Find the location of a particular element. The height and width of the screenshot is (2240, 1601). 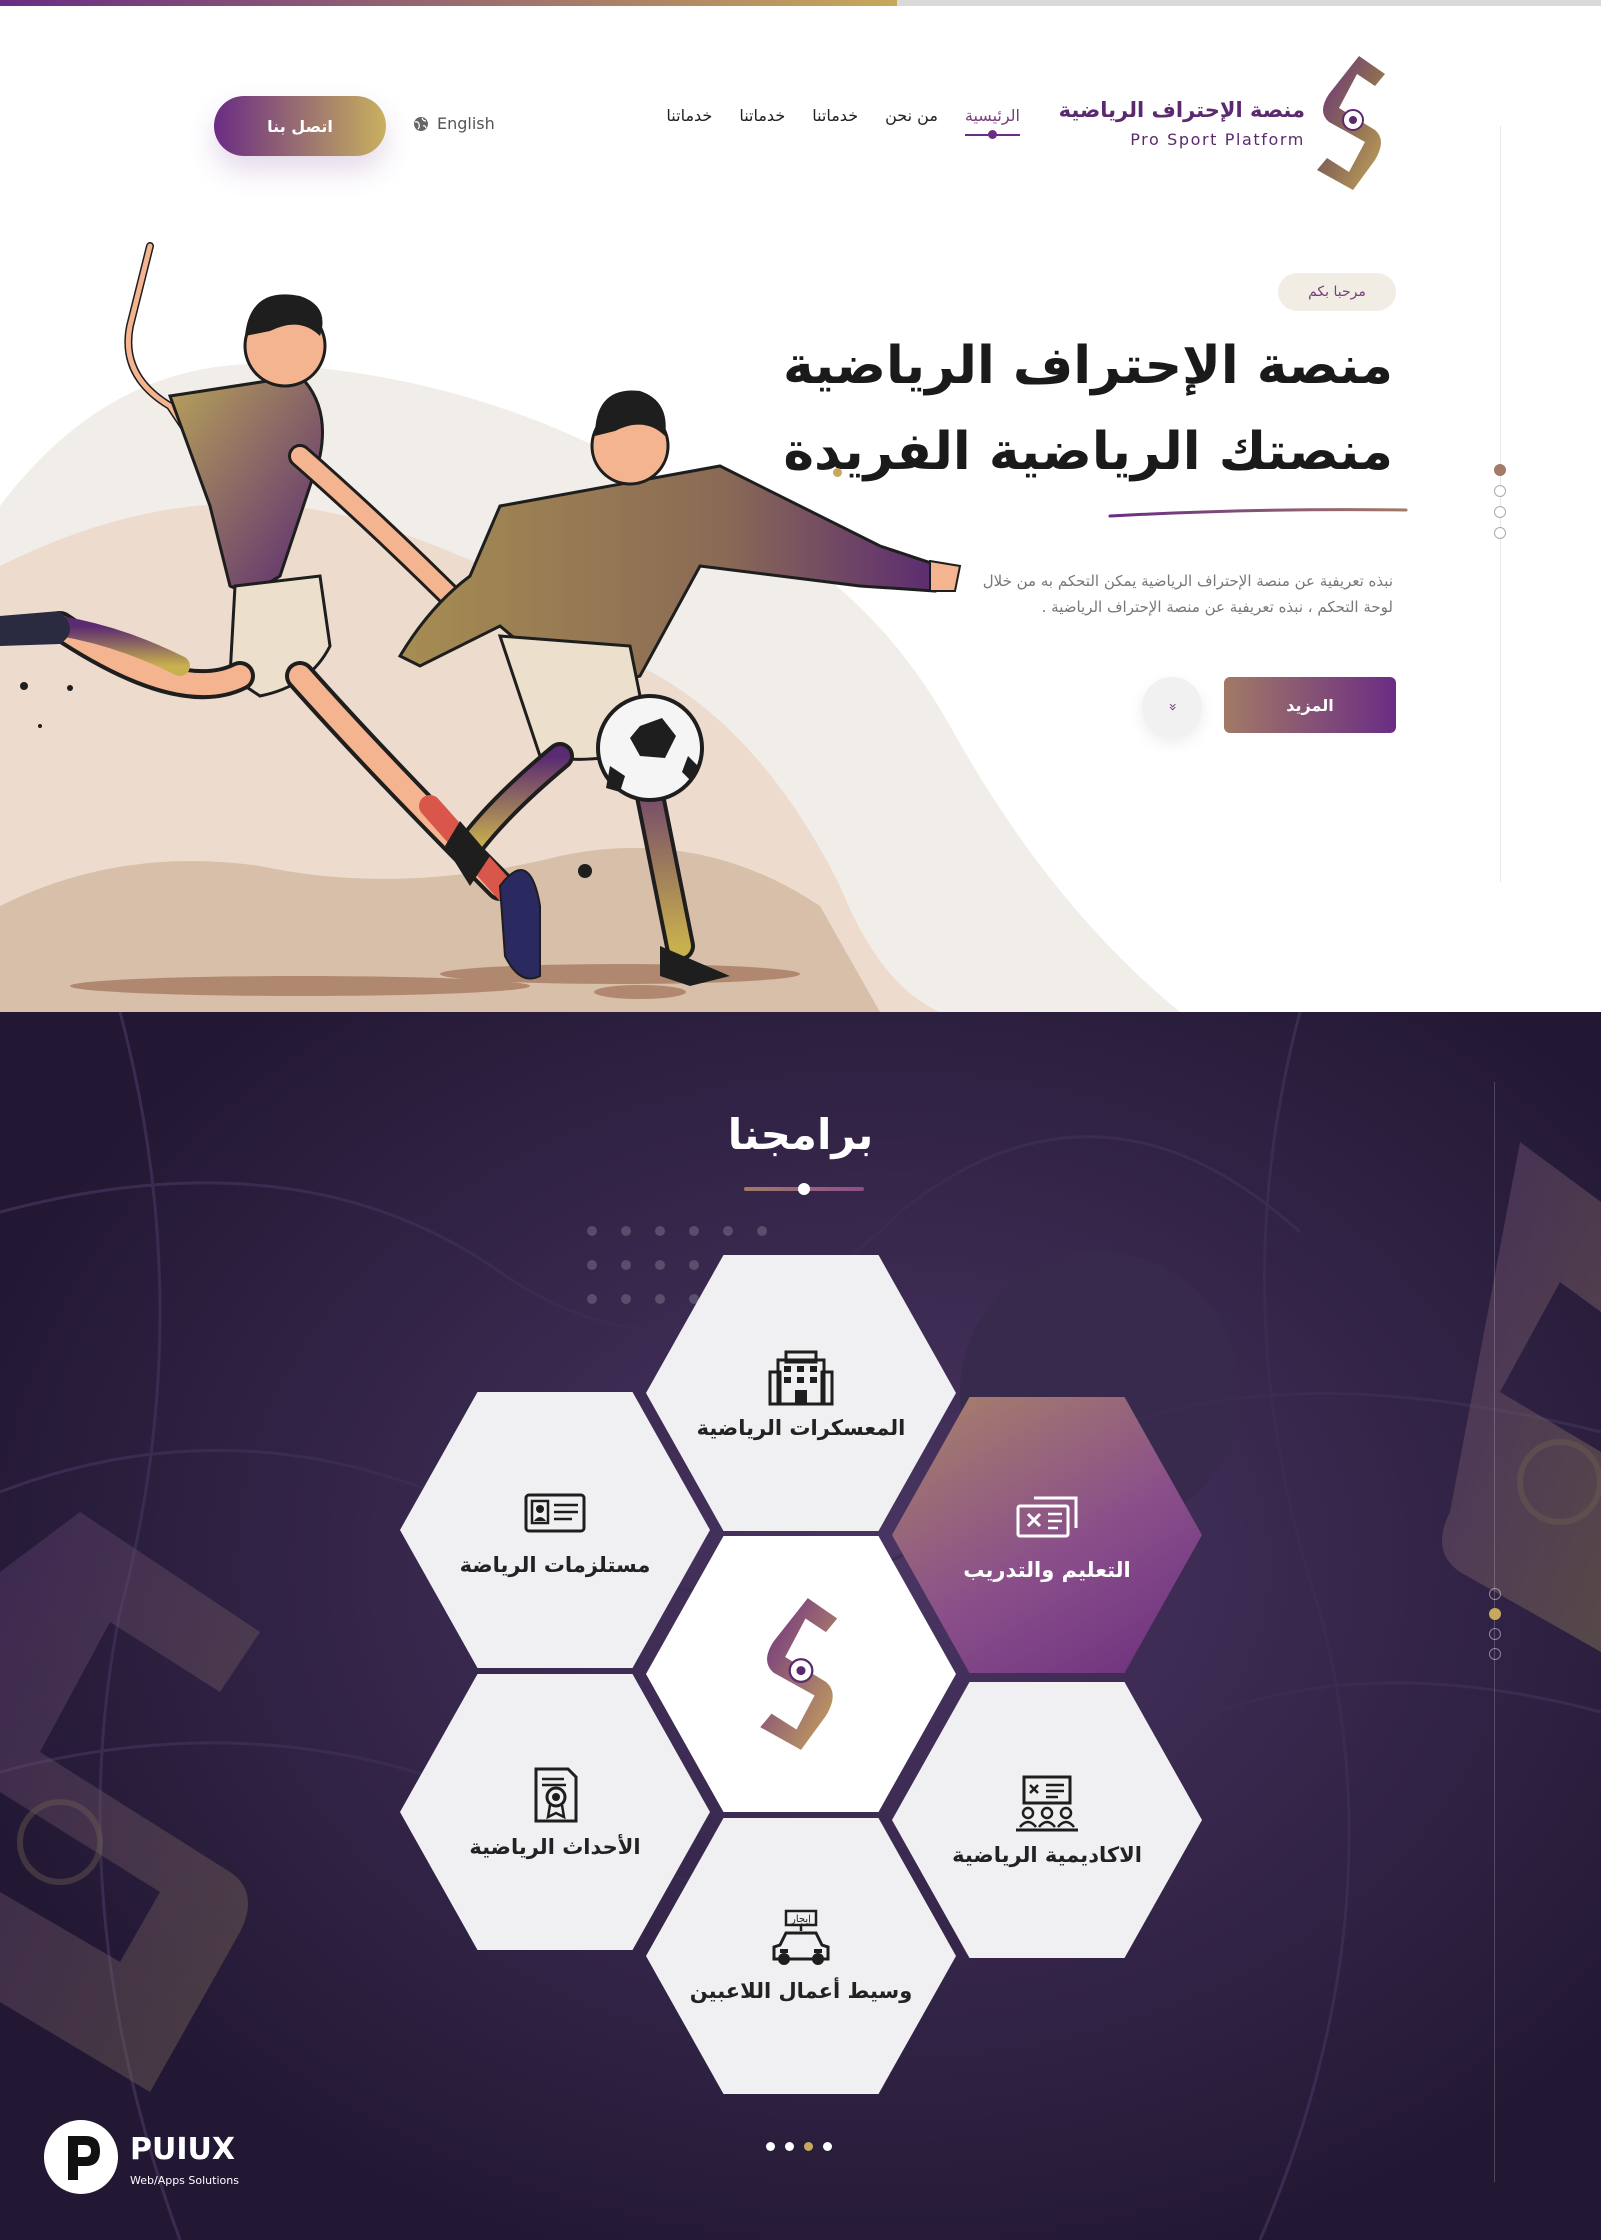

language-switch: English is located at coordinates (454, 123).